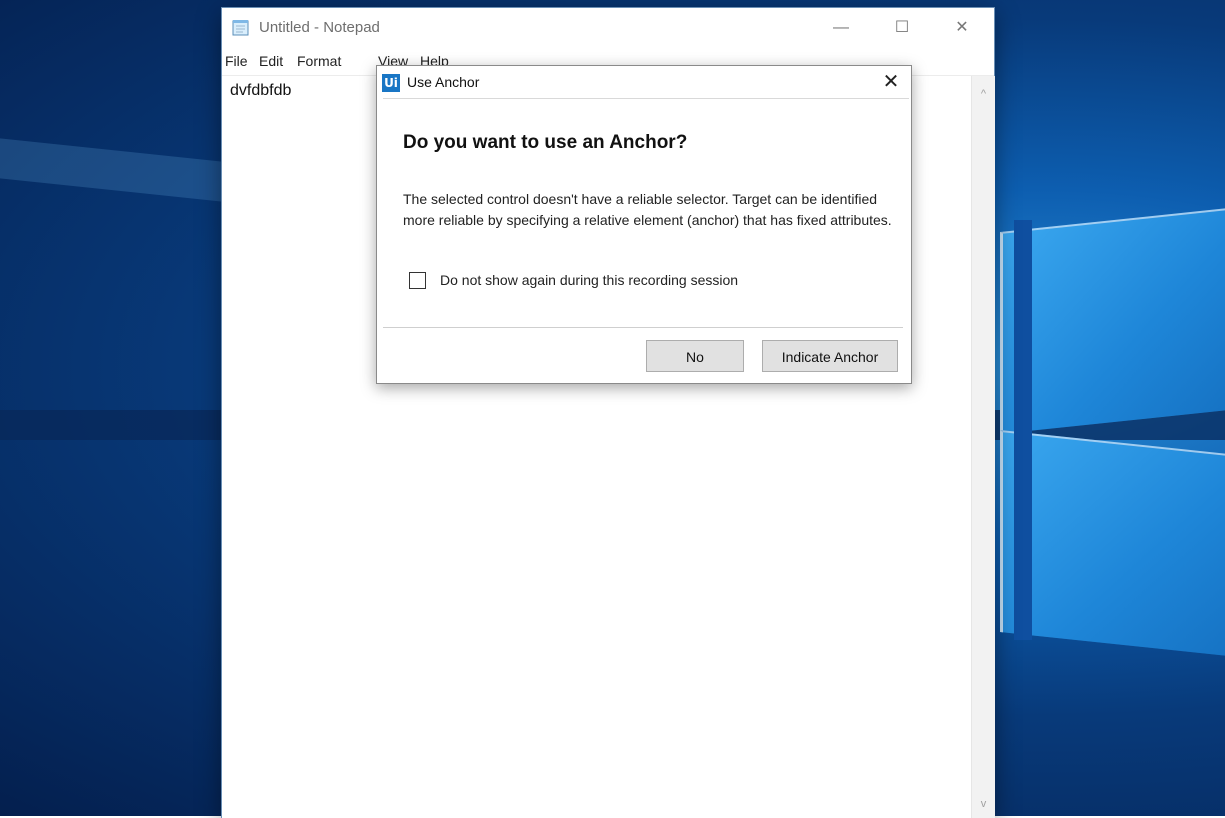 The image size is (1225, 818). What do you see at coordinates (319, 61) in the screenshot?
I see `menu-format: Format` at bounding box center [319, 61].